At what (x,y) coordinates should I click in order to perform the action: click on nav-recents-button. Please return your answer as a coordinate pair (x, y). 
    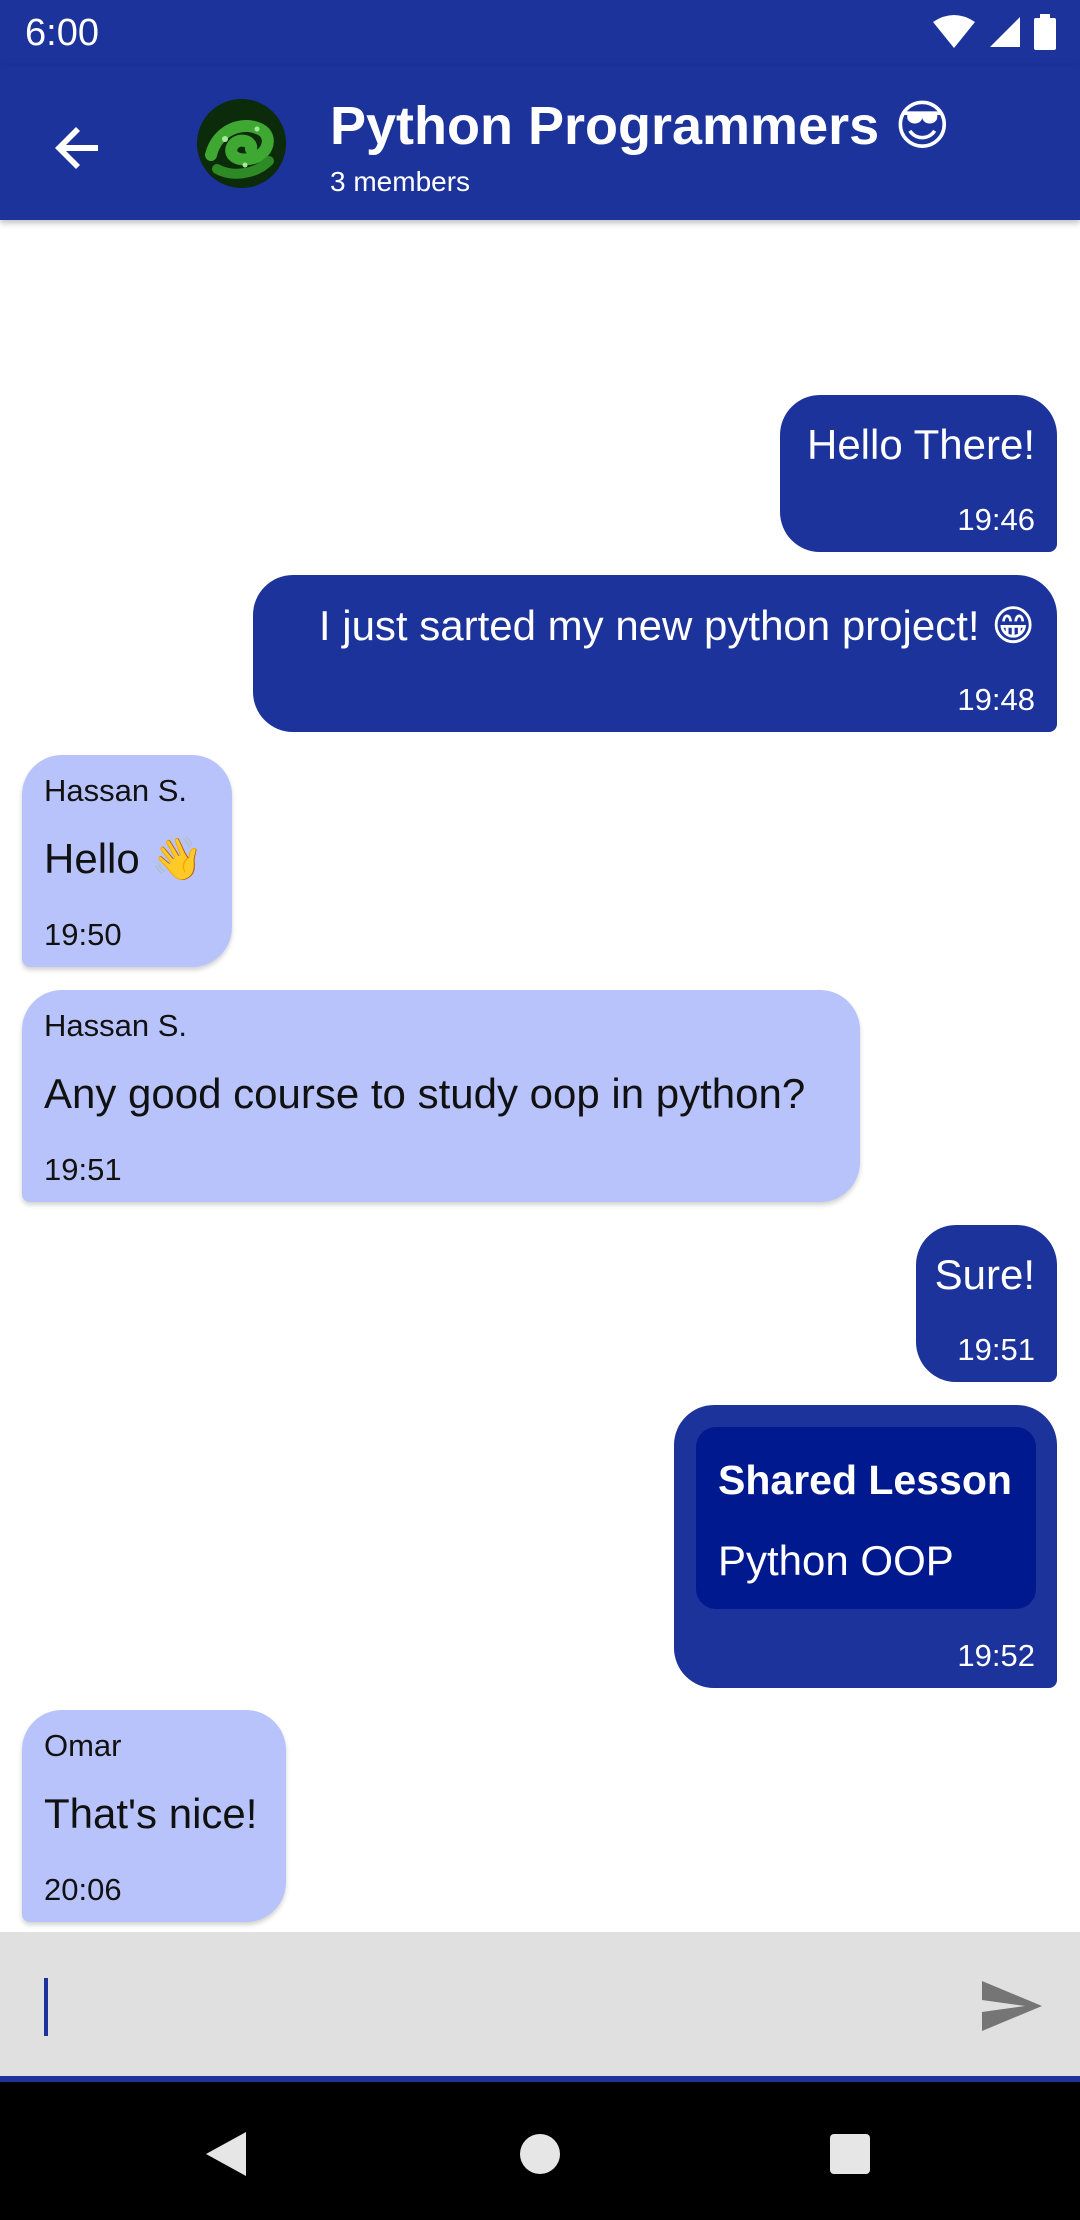
    Looking at the image, I should click on (850, 2156).